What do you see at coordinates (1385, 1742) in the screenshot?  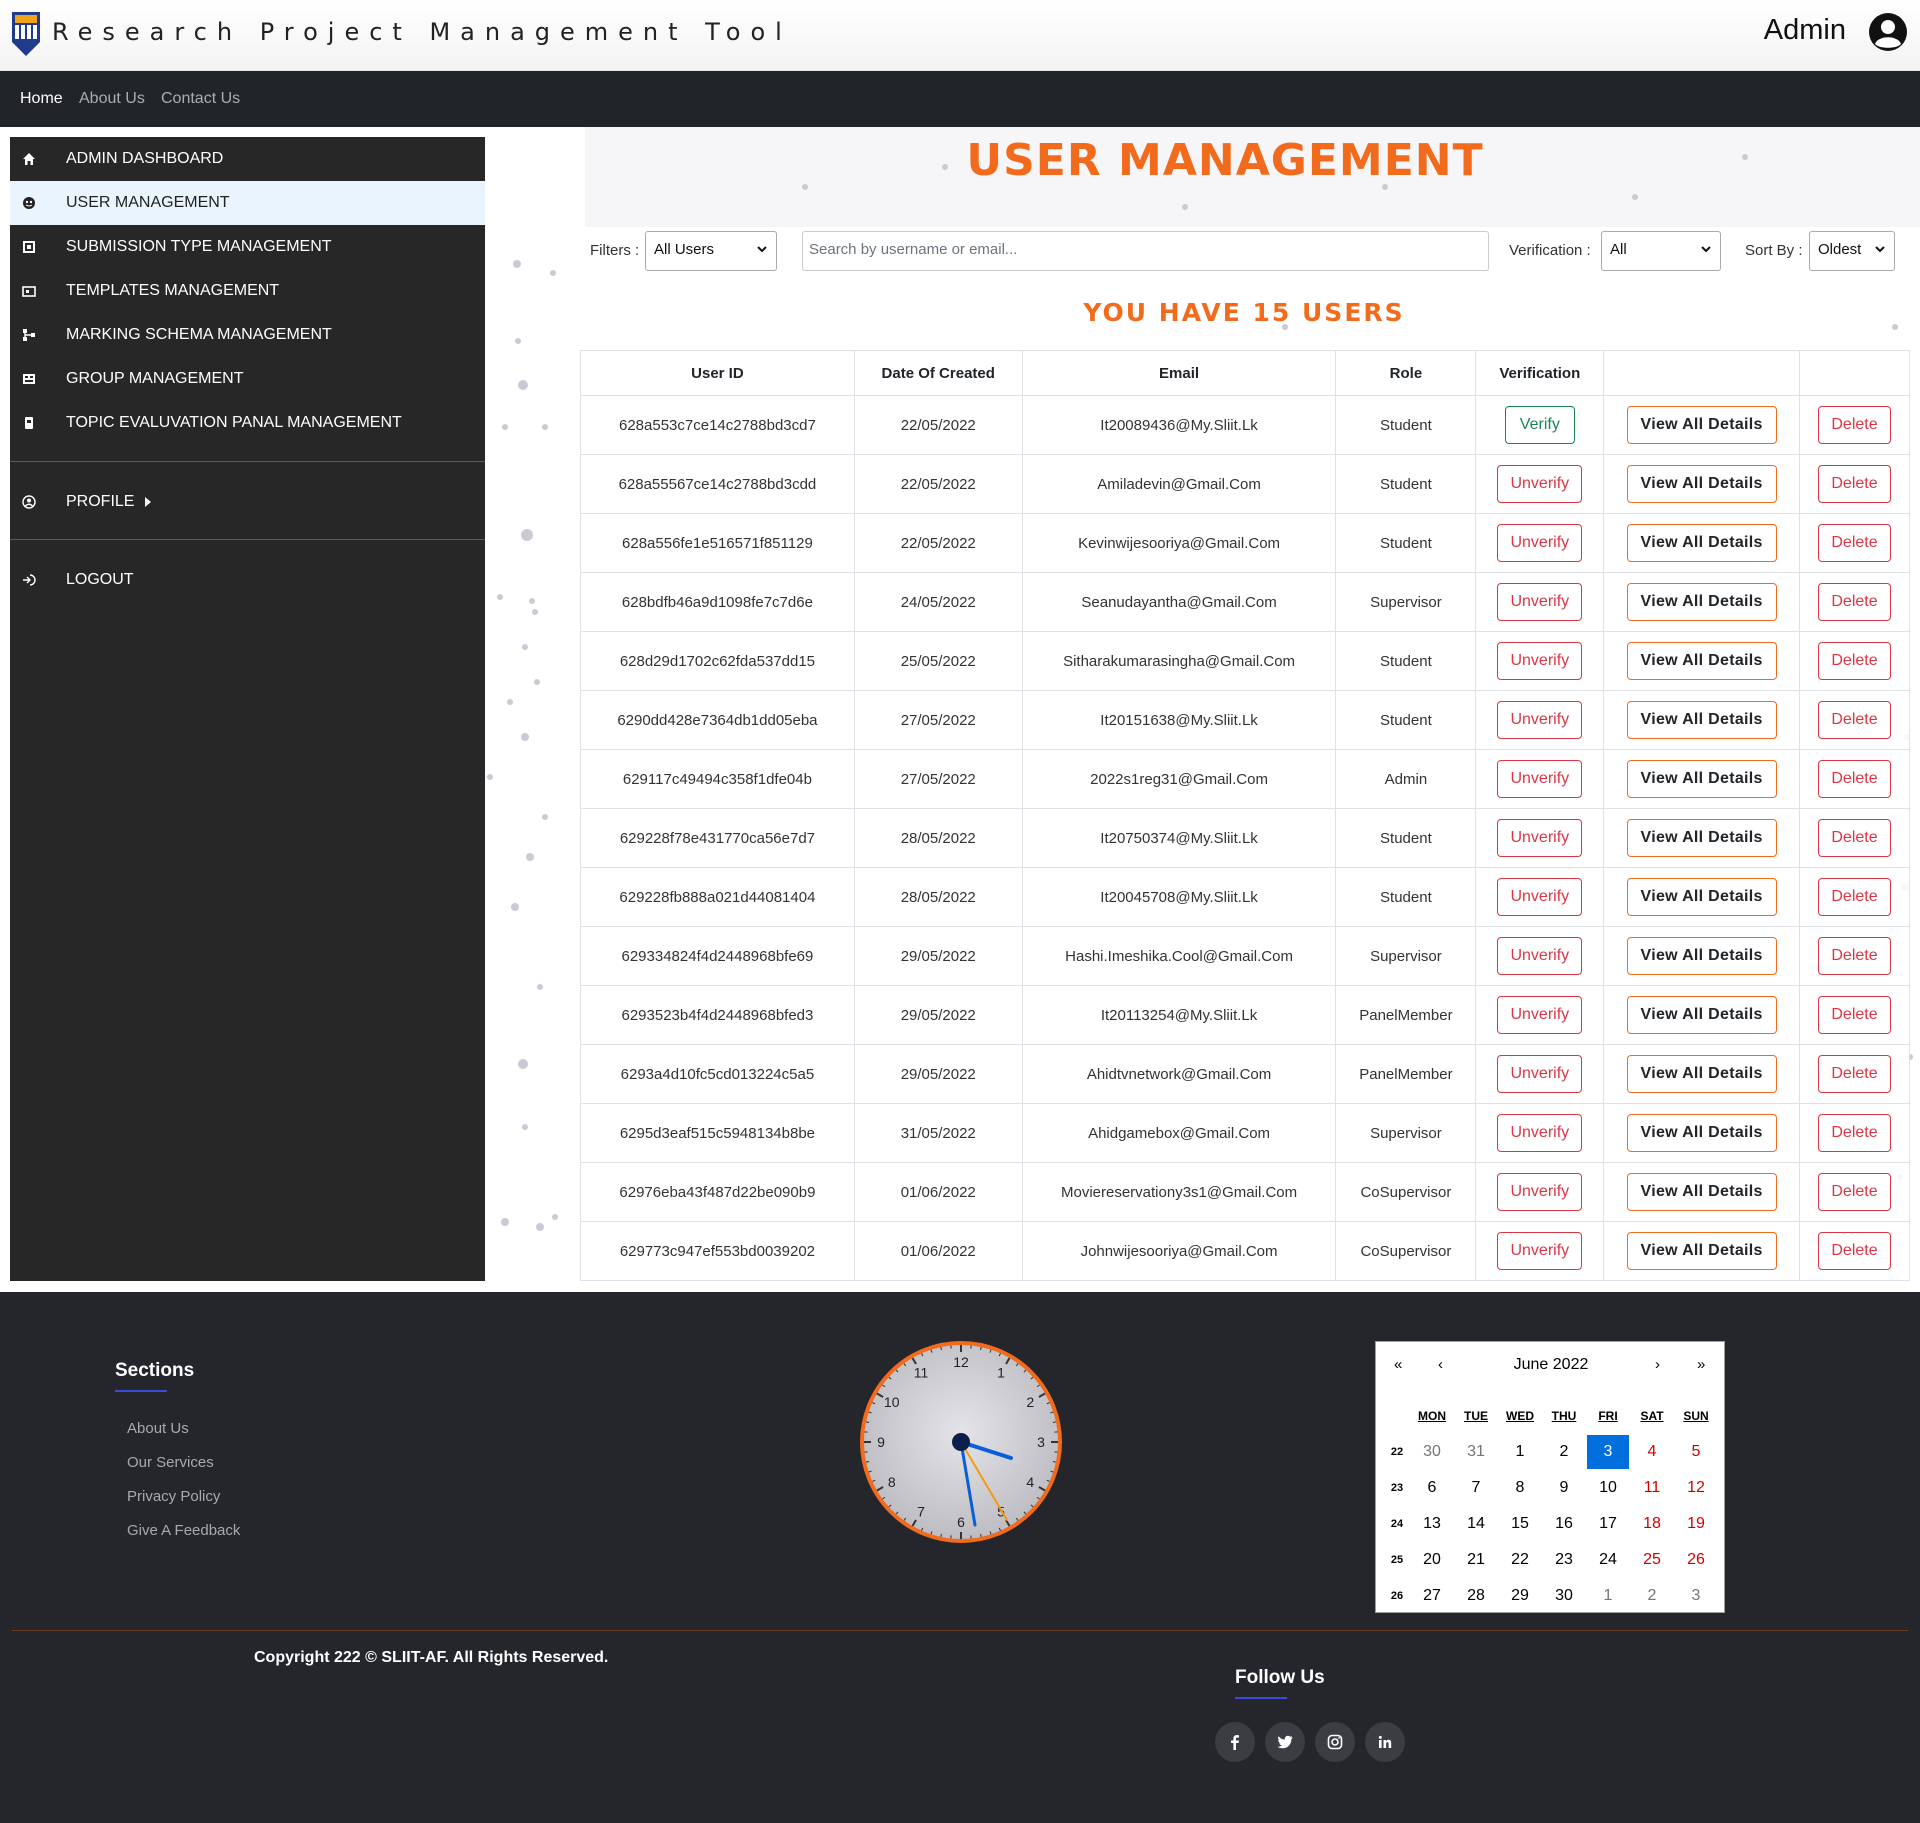 I see `linkedin-link` at bounding box center [1385, 1742].